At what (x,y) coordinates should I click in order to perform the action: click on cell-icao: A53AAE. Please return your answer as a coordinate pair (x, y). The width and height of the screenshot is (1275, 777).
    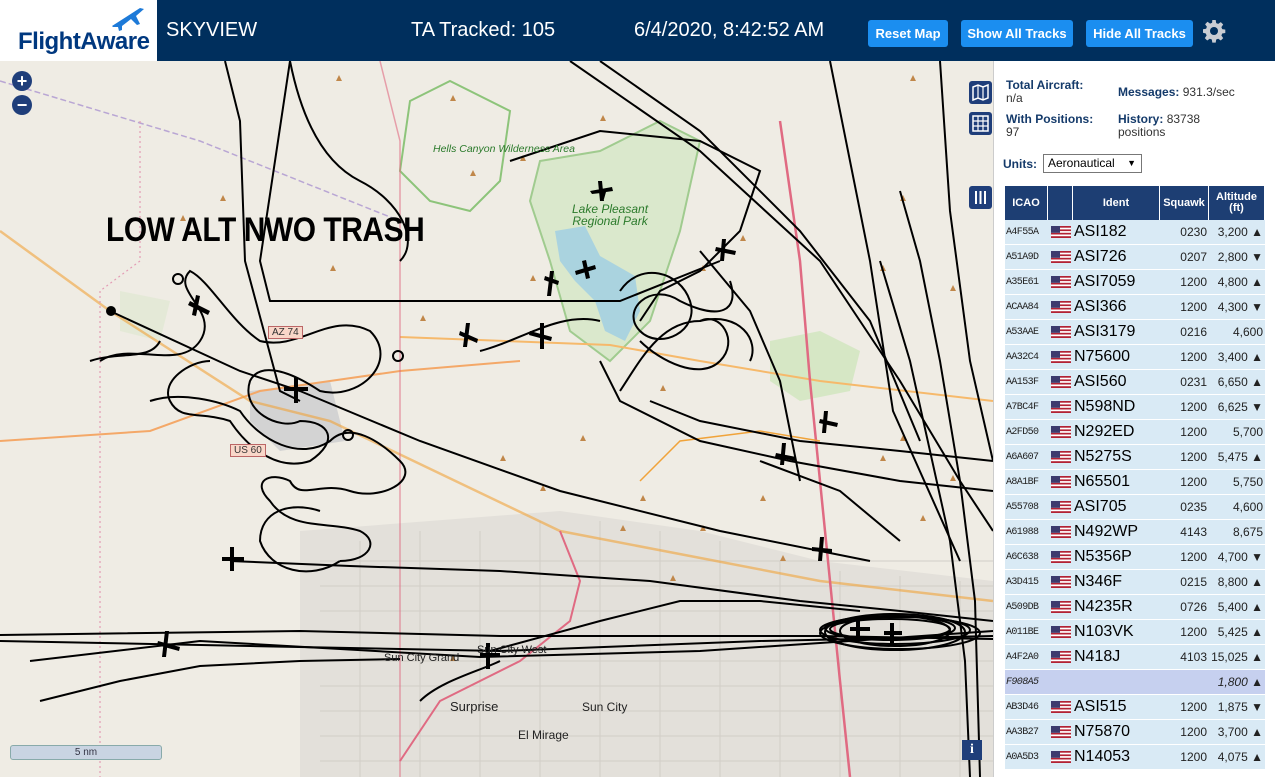
    Looking at the image, I should click on (1022, 332).